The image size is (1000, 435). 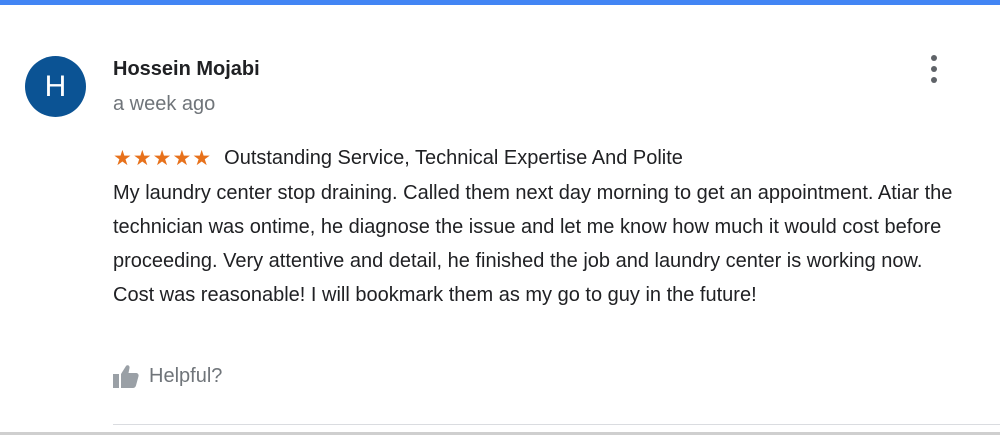 I want to click on more-vert-icon, so click(x=934, y=69).